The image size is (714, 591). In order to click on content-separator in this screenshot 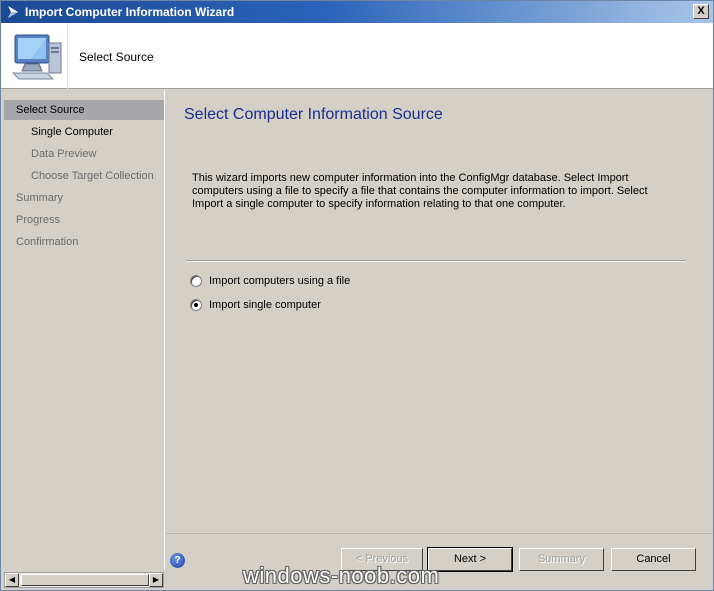, I will do `click(436, 261)`.